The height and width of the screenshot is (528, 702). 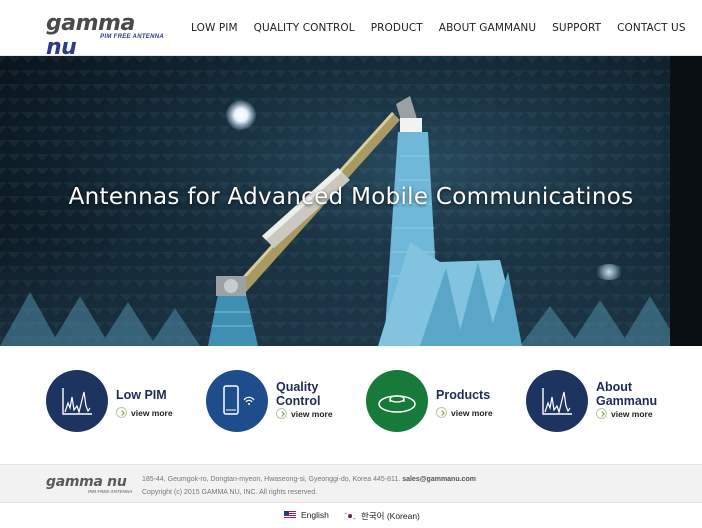 I want to click on feature-about-gammanu: About Gammanu view more, so click(x=606, y=402).